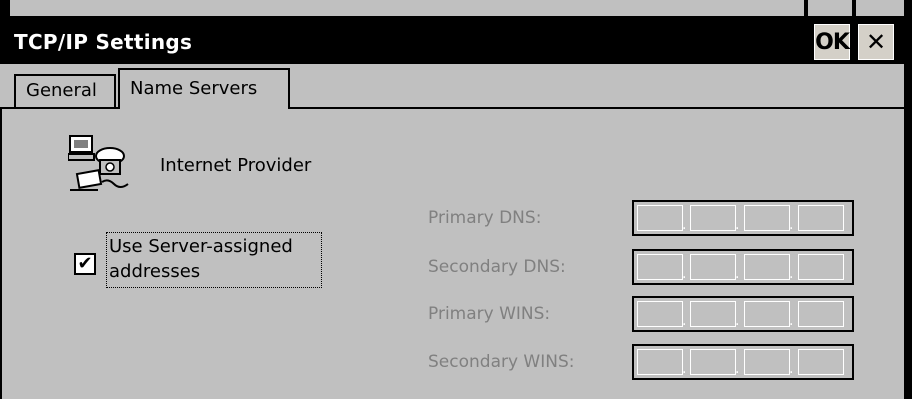  What do you see at coordinates (743, 314) in the screenshot?
I see `primary-wins-field: . . .` at bounding box center [743, 314].